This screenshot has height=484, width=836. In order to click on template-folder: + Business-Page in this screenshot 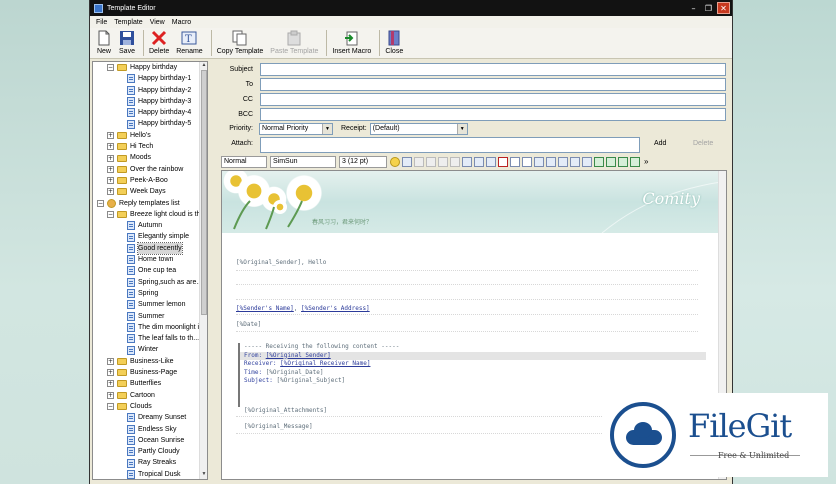, I will do `click(150, 372)`.